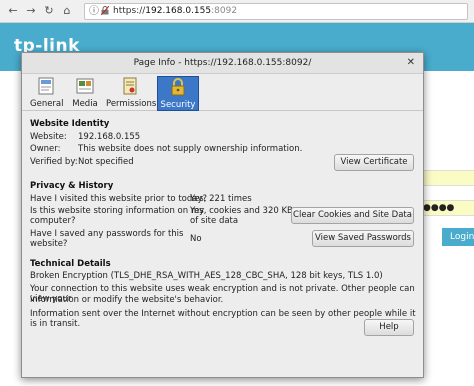 This screenshot has width=474, height=386. I want to click on url-host: 192.168.0.155, so click(178, 11).